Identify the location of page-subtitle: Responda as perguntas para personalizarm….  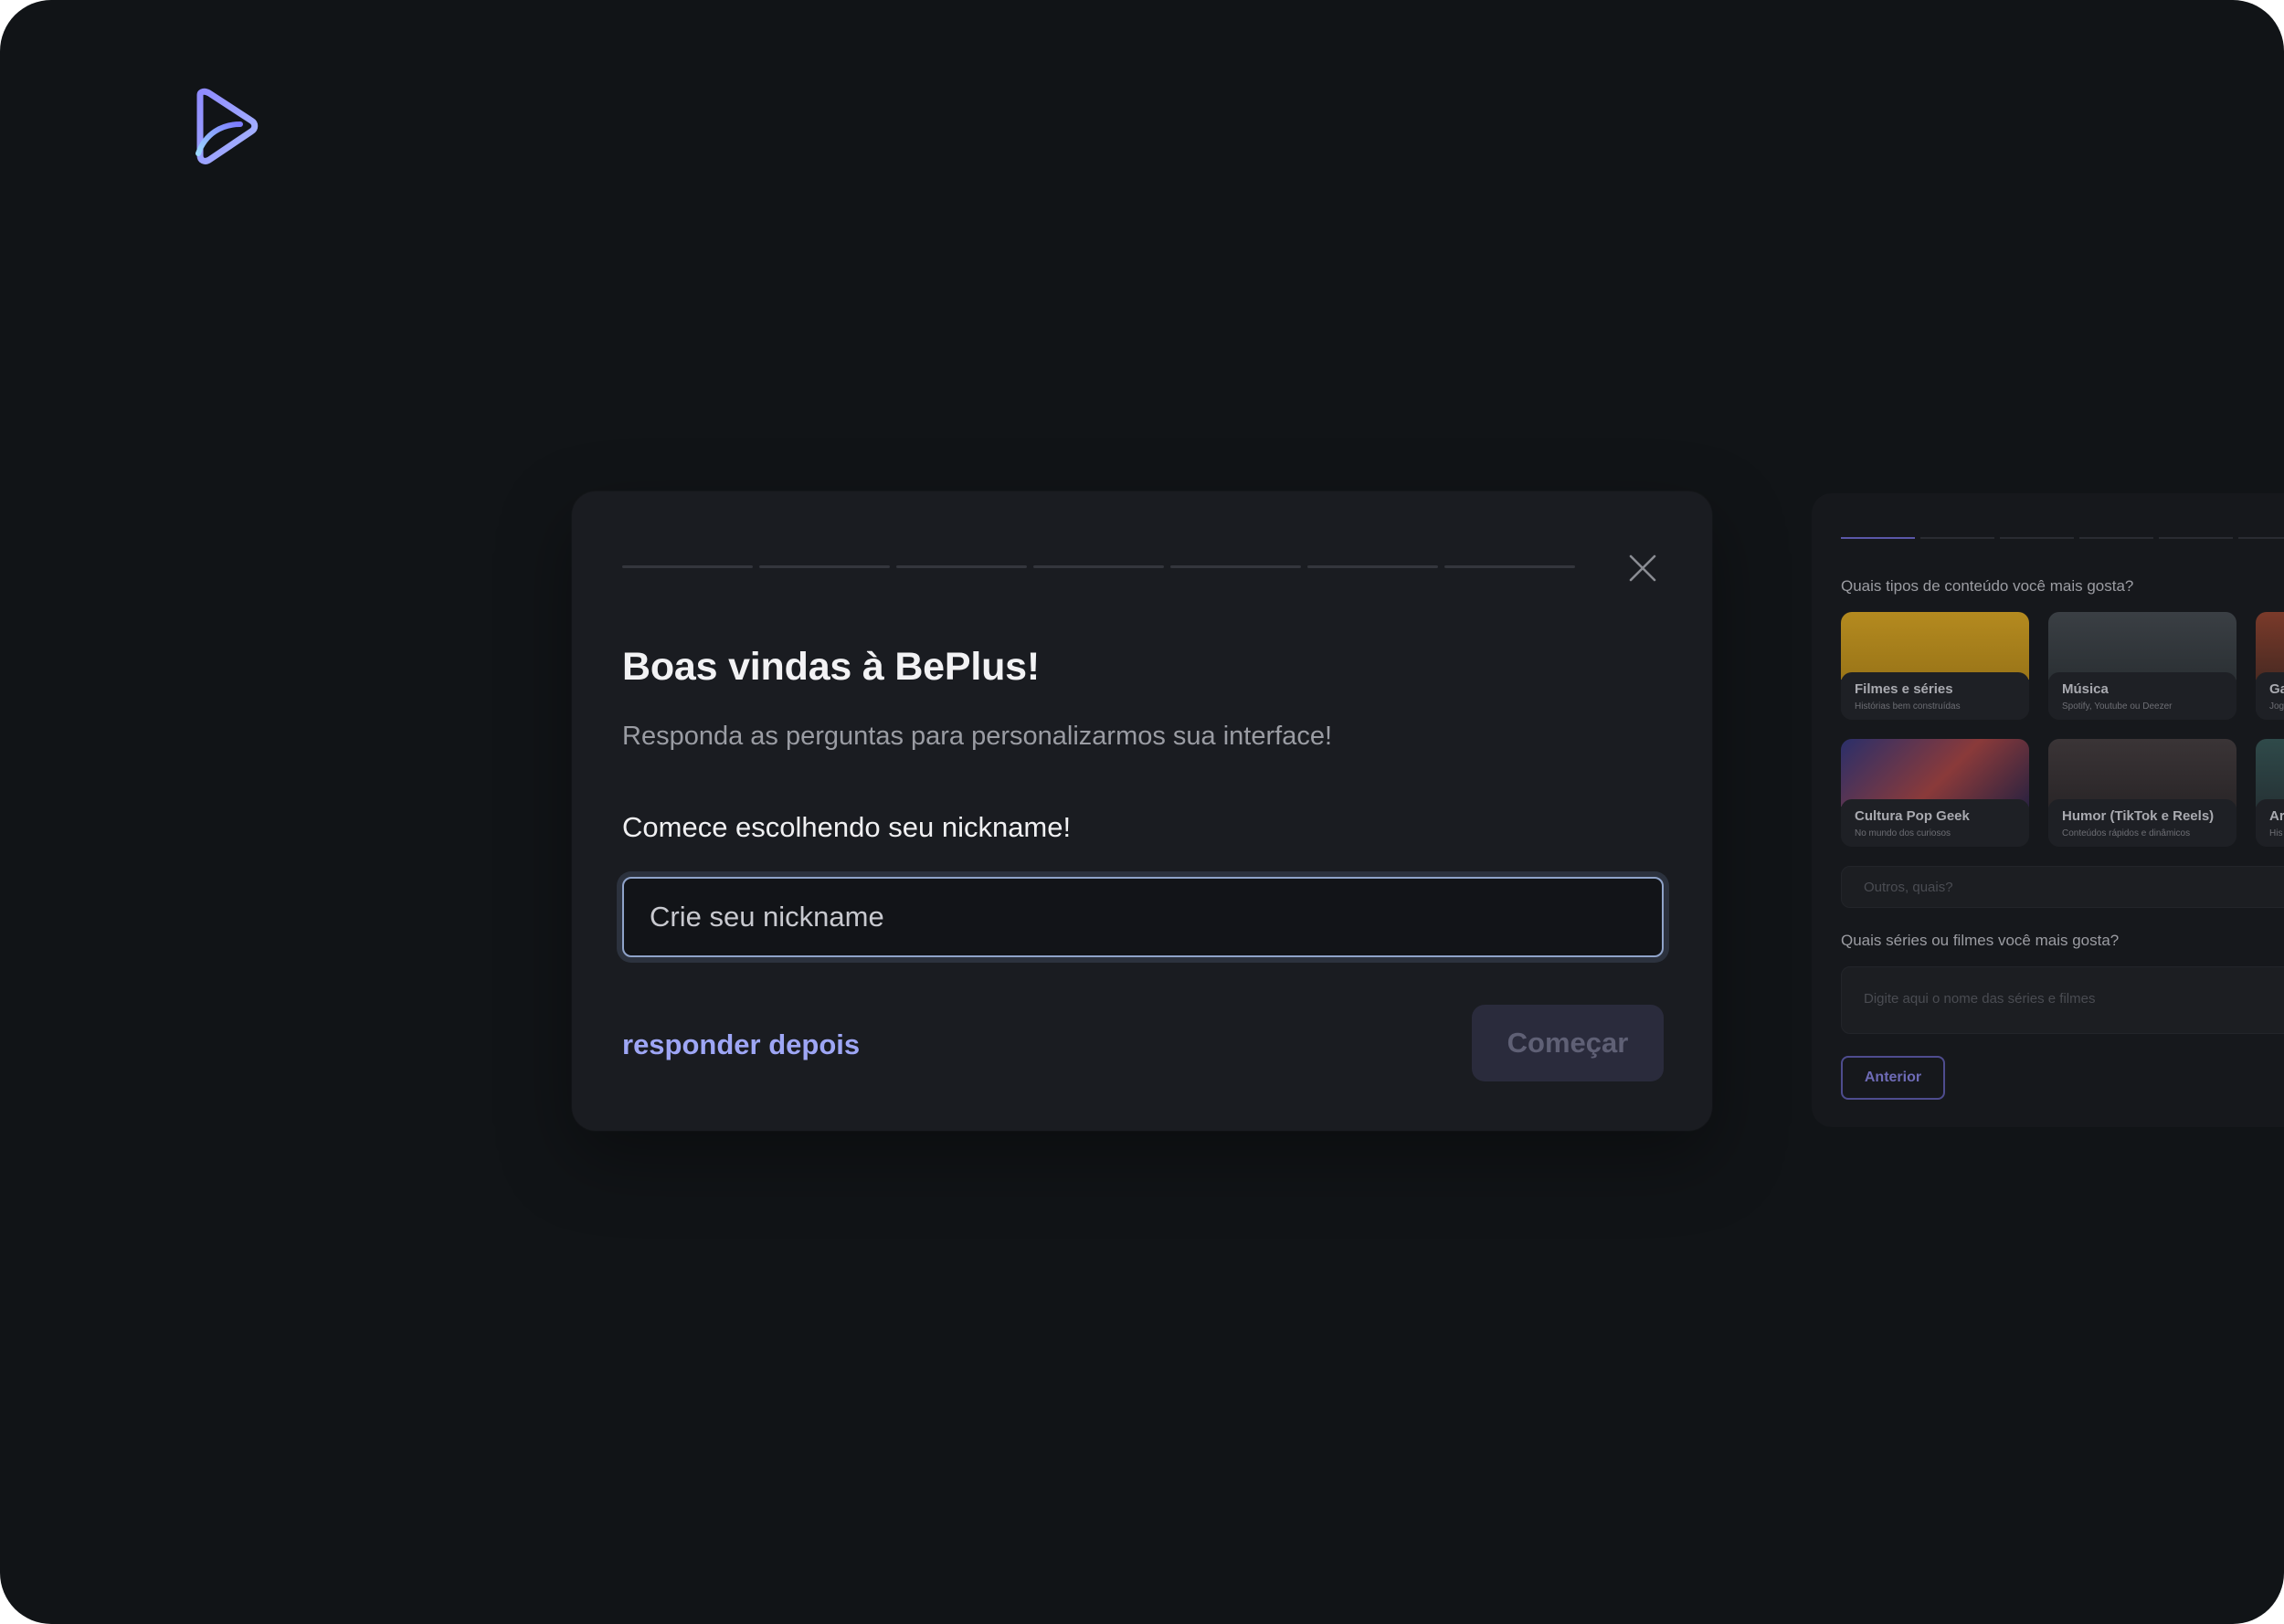
(977, 736).